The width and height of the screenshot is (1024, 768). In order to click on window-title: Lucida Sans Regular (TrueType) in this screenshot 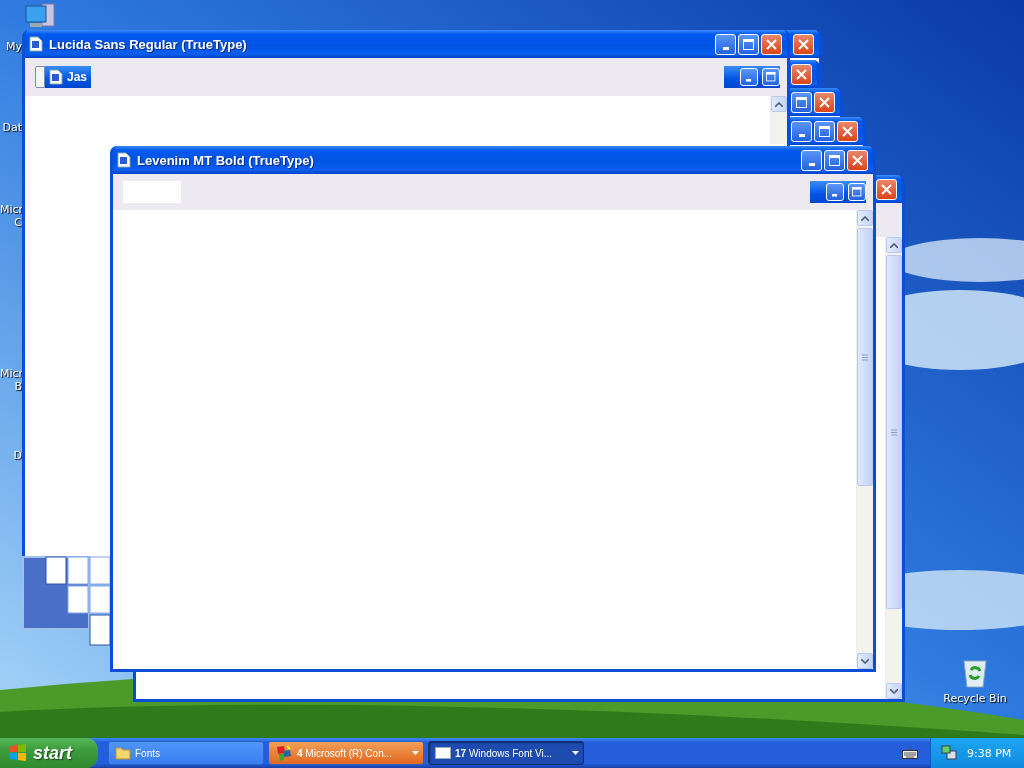, I will do `click(148, 44)`.